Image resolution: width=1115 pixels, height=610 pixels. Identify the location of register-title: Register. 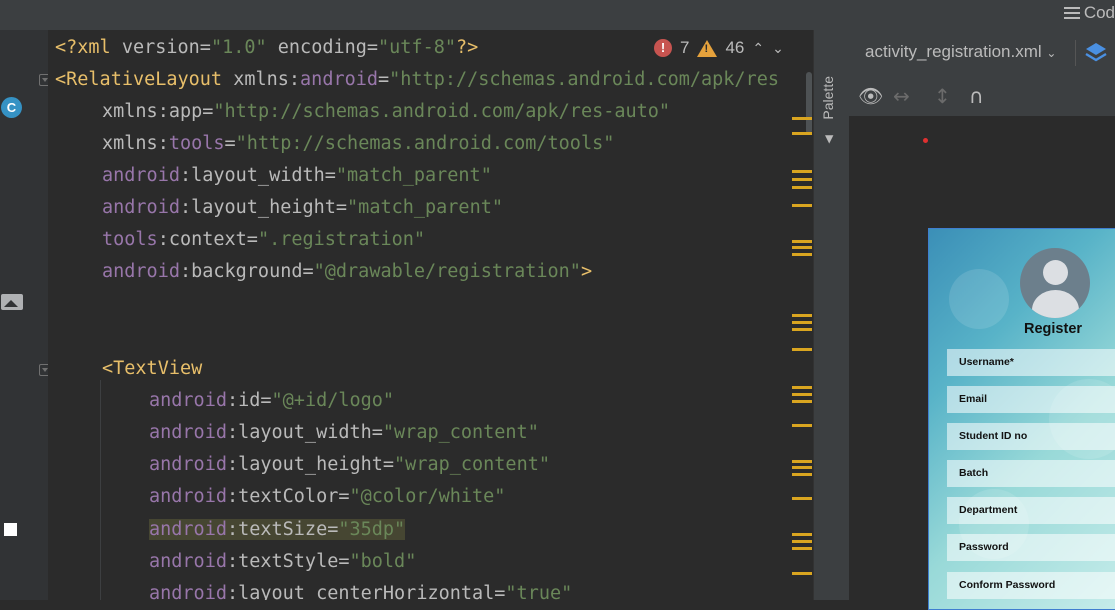
(1053, 329).